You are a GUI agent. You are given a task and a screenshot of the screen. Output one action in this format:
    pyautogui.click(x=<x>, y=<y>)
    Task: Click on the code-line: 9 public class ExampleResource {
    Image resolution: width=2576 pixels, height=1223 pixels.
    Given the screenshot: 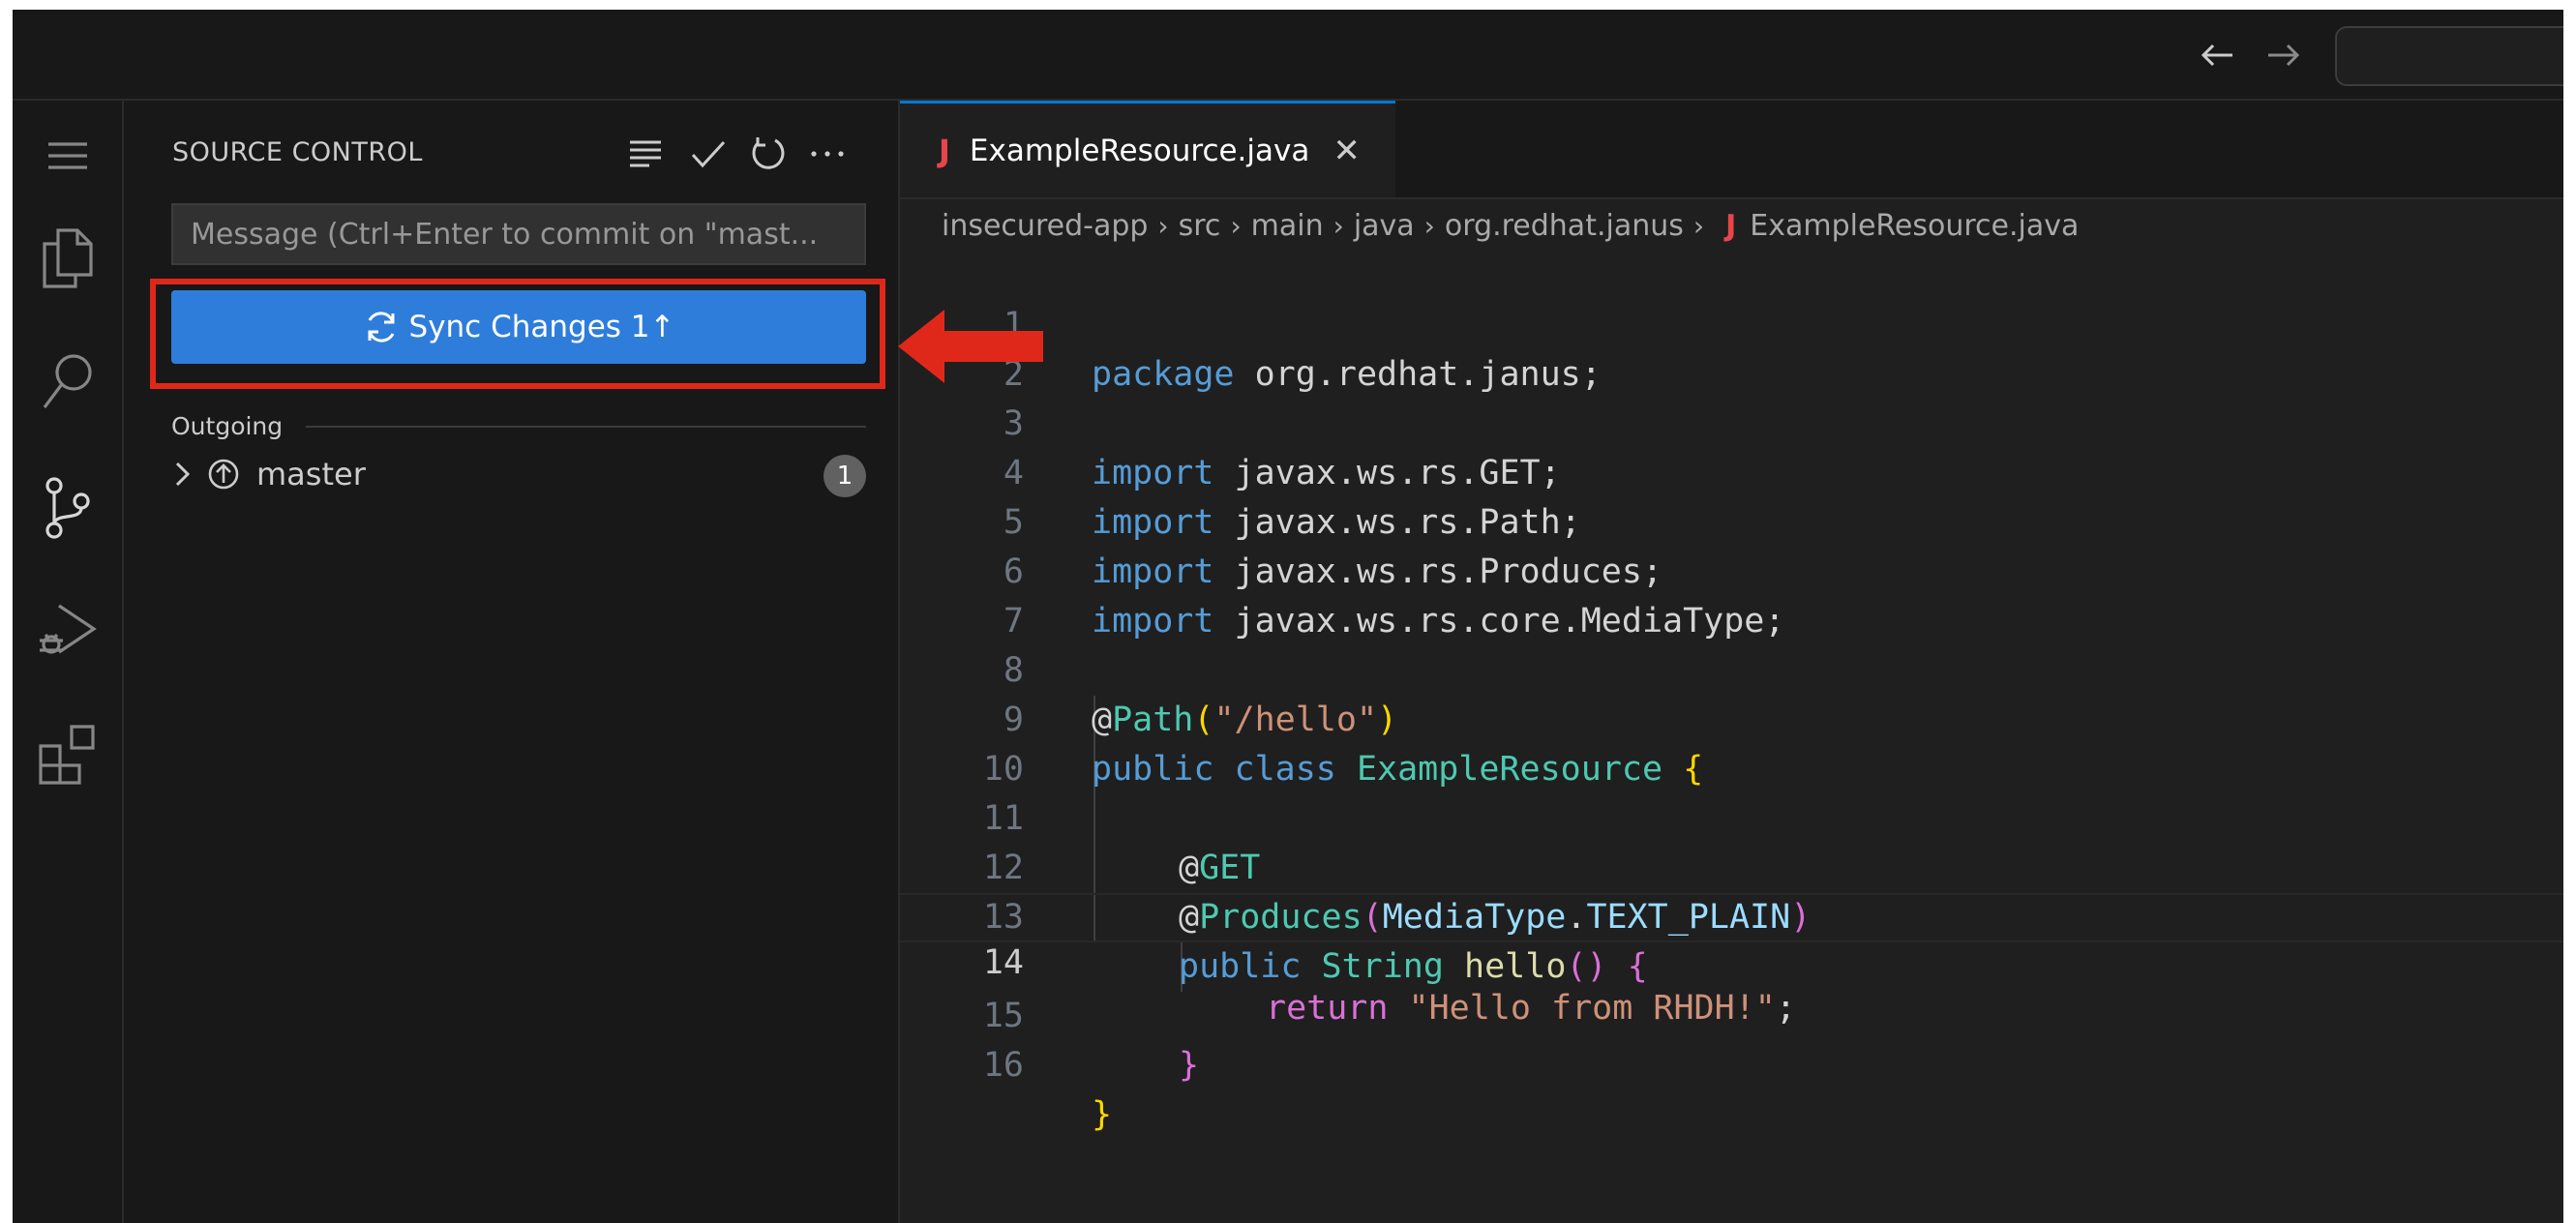 What is the action you would take?
    pyautogui.click(x=1731, y=718)
    